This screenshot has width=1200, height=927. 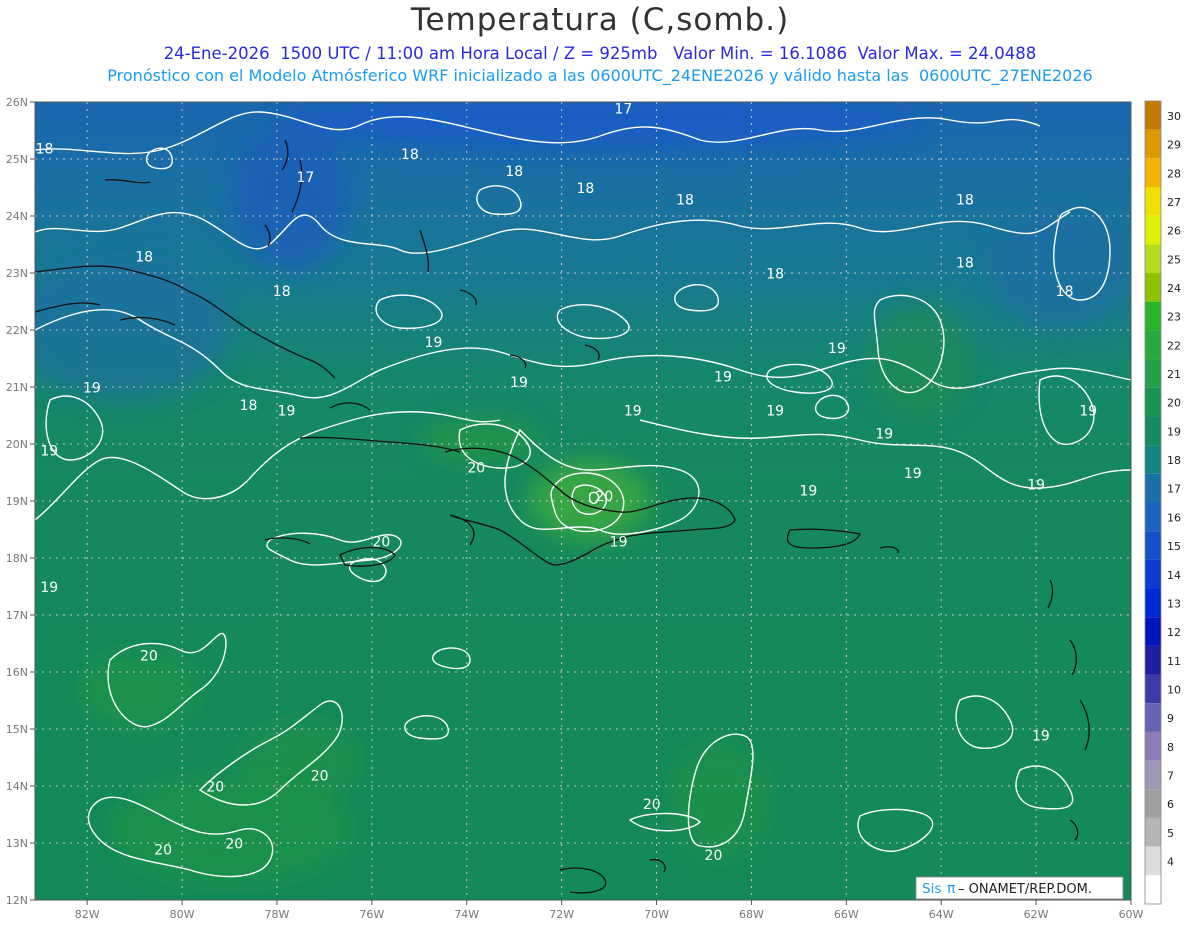 What do you see at coordinates (1174, 403) in the screenshot?
I see `colorbar-label: 20` at bounding box center [1174, 403].